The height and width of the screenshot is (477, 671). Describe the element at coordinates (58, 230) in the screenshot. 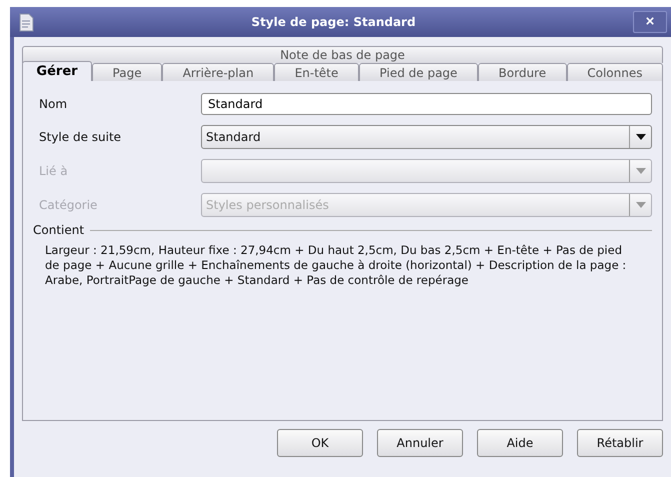

I see `group-title: Contient` at that location.